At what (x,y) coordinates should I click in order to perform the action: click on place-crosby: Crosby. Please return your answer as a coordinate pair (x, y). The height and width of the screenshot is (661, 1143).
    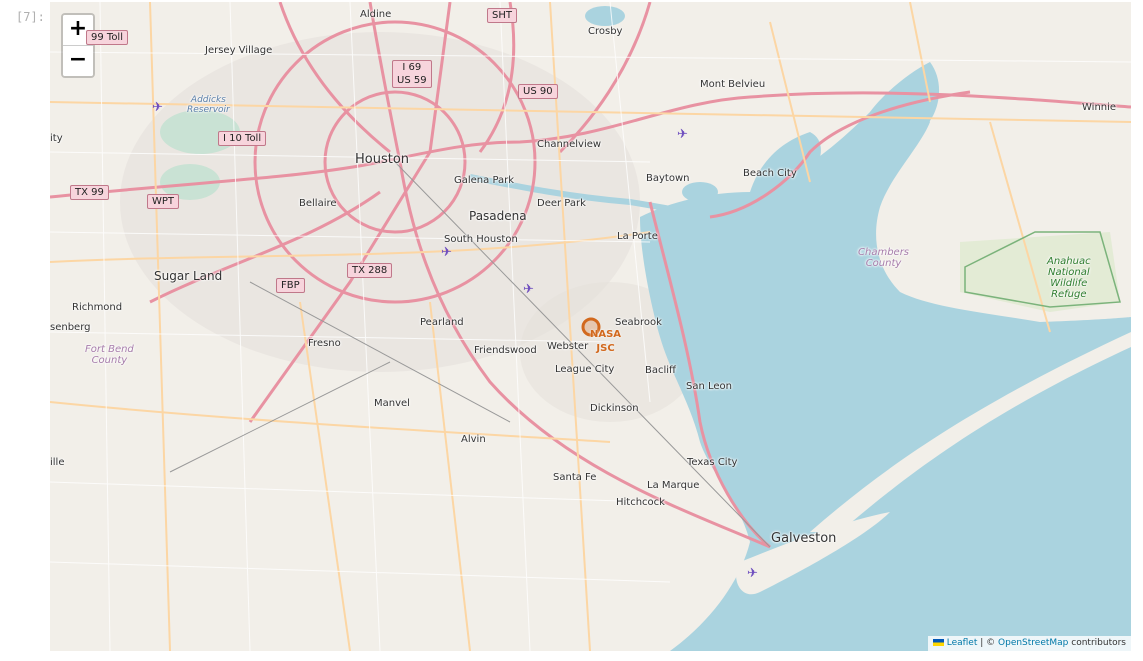
    Looking at the image, I should click on (605, 31).